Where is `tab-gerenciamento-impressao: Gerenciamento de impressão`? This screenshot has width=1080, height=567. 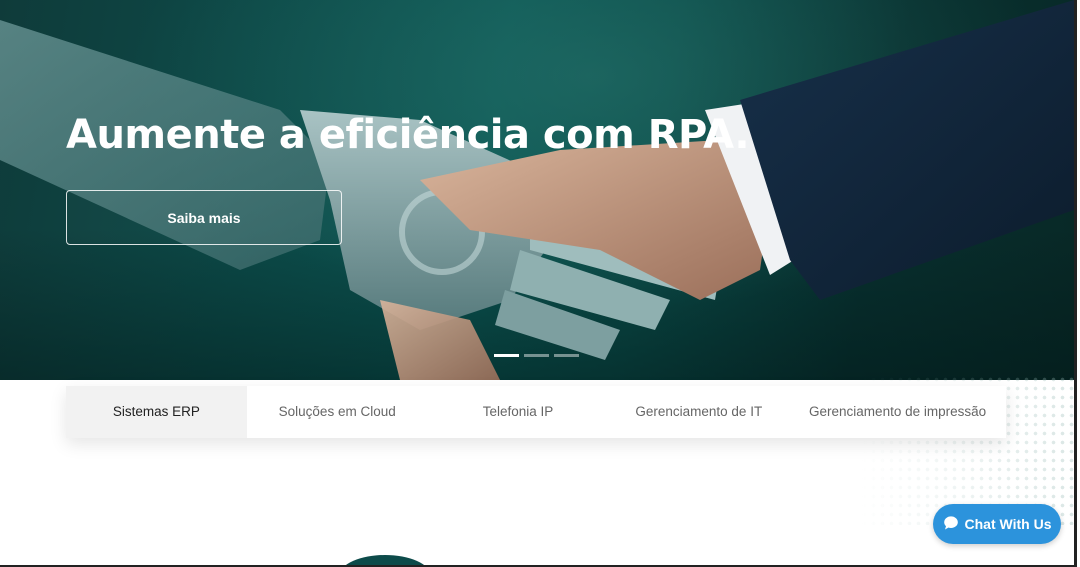
tab-gerenciamento-impressao: Gerenciamento de impressão is located at coordinates (897, 412).